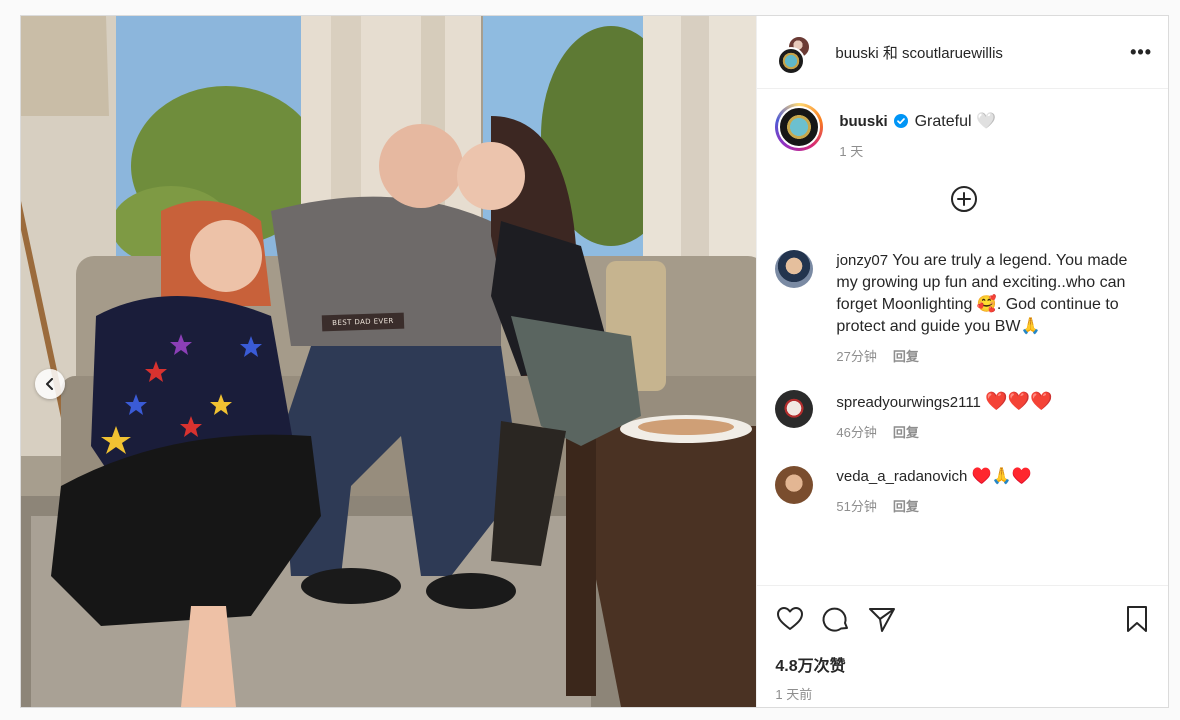 Image resolution: width=1180 pixels, height=720 pixels. Describe the element at coordinates (1141, 52) in the screenshot. I see `more-options-button: •••` at that location.